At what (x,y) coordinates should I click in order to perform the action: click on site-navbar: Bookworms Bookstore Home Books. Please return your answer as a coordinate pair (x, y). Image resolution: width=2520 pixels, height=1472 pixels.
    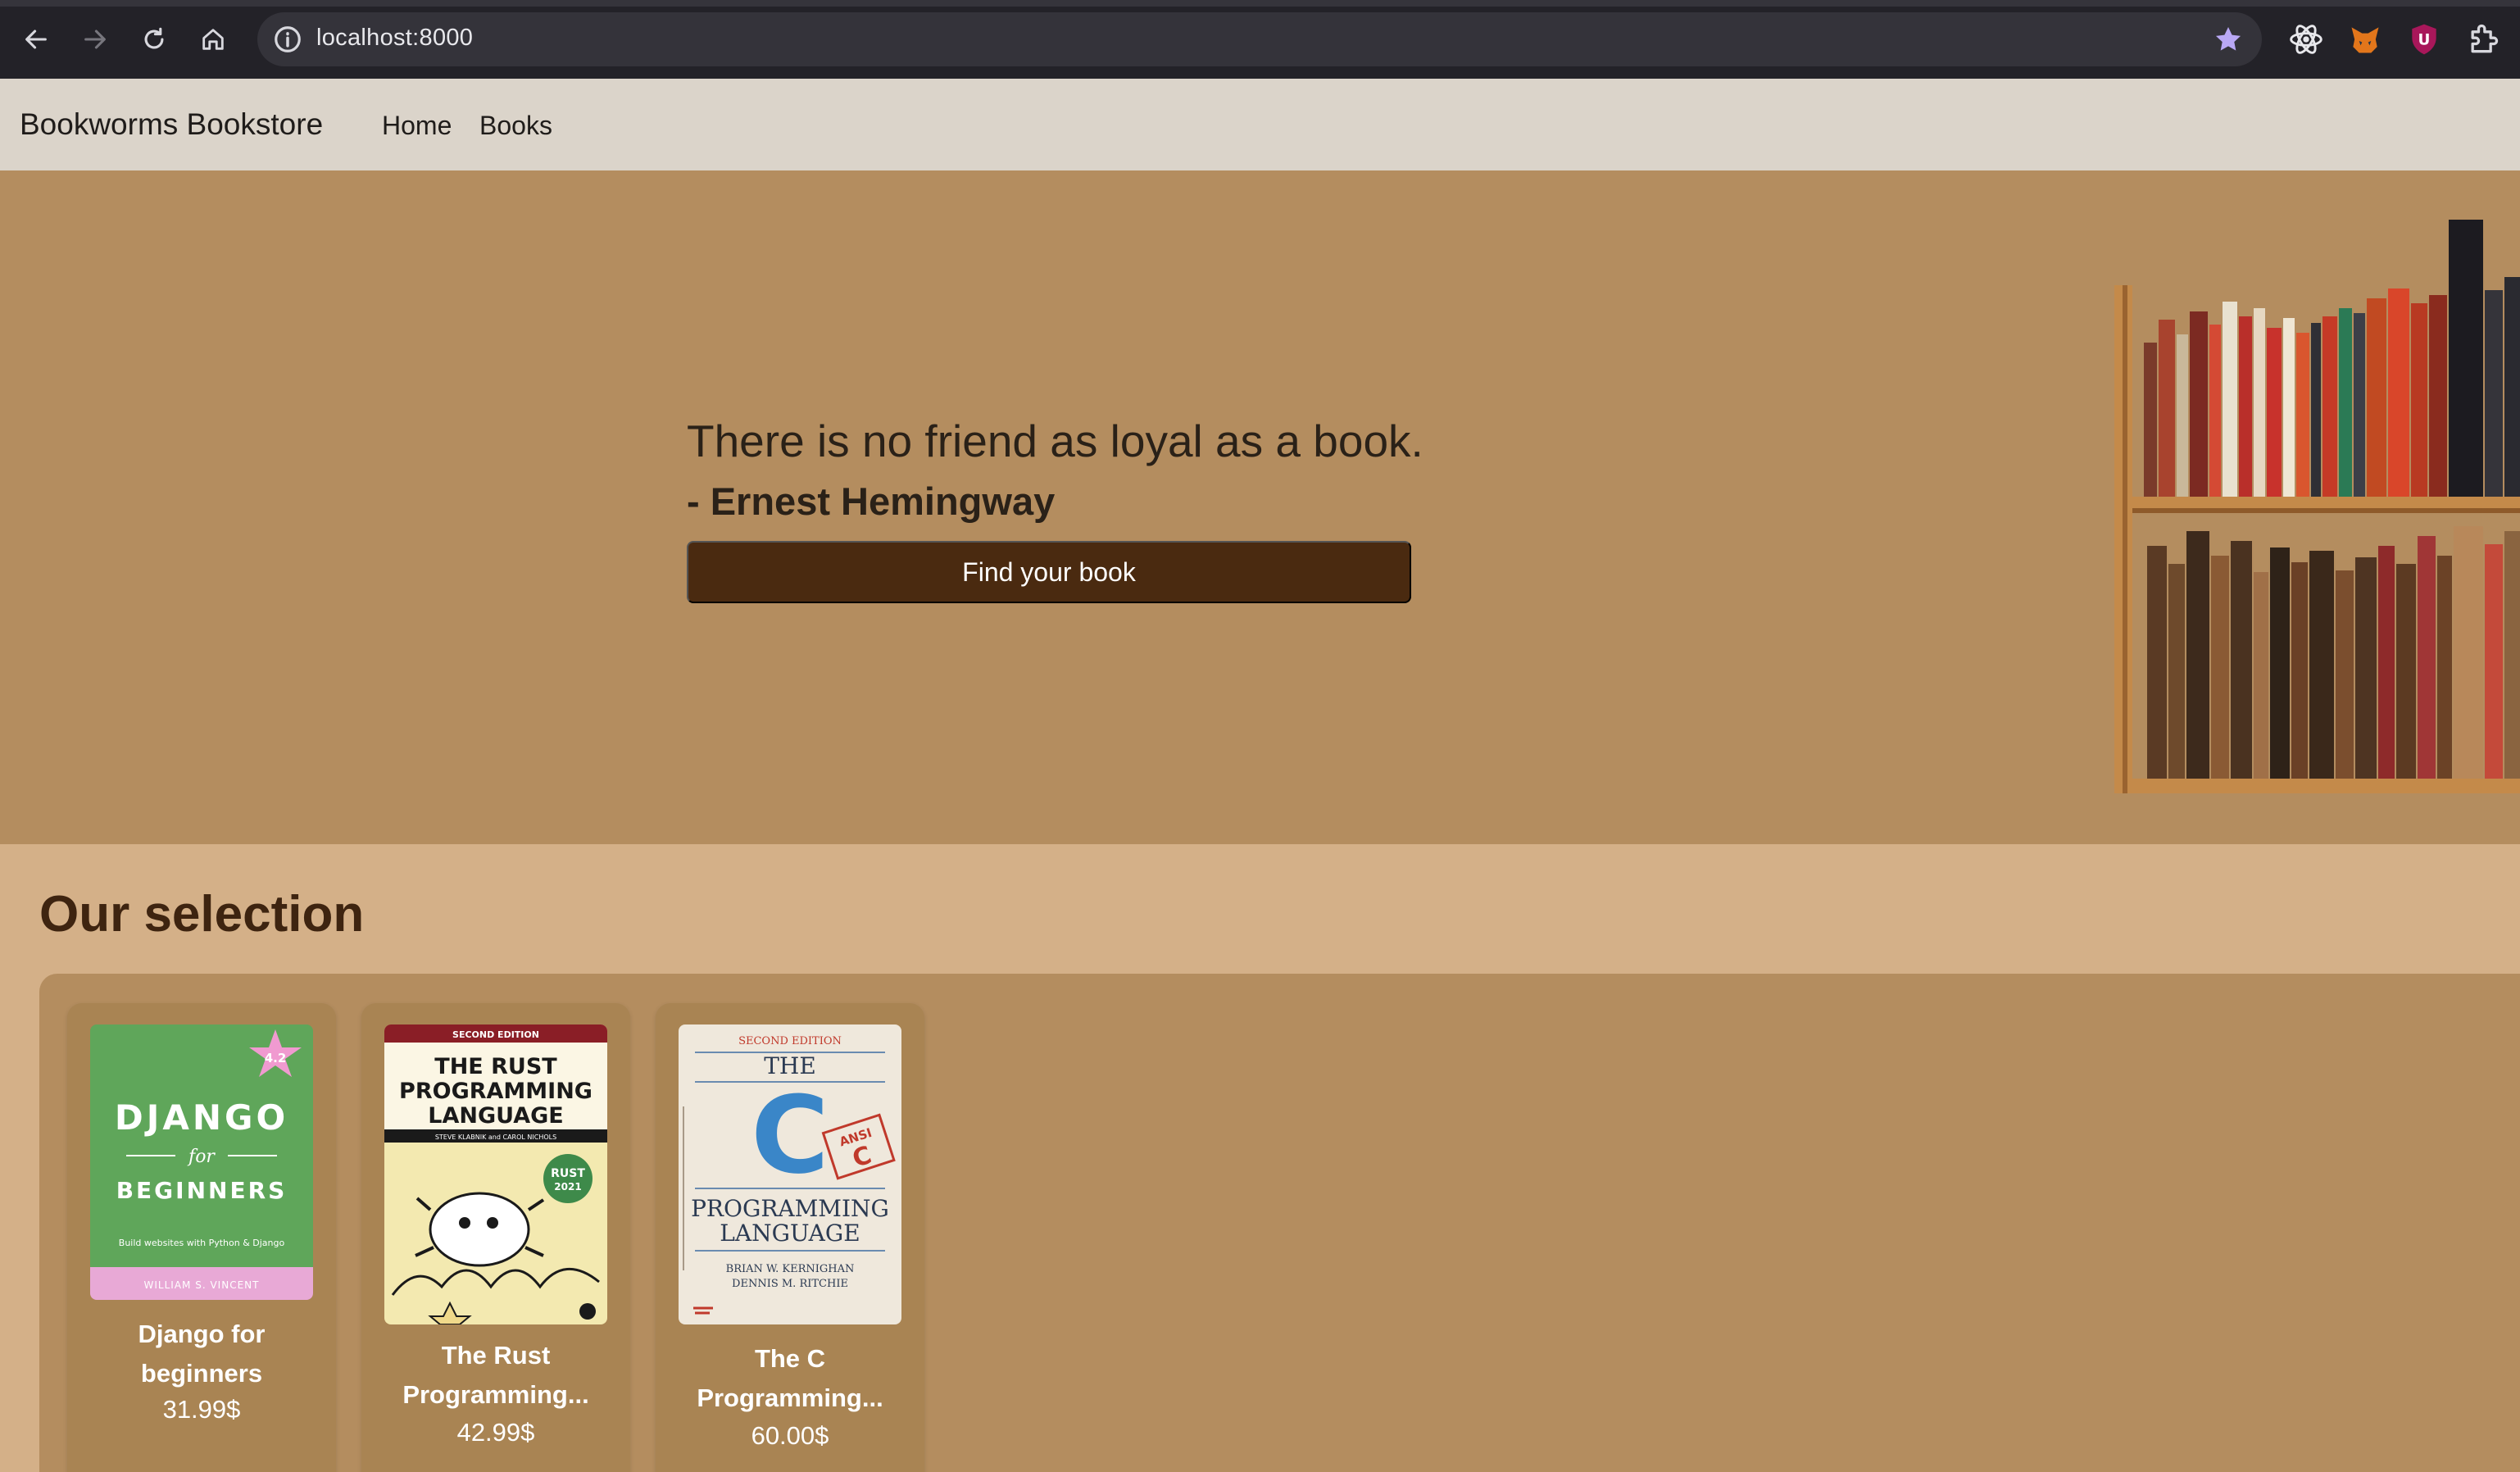
    Looking at the image, I should click on (1260, 124).